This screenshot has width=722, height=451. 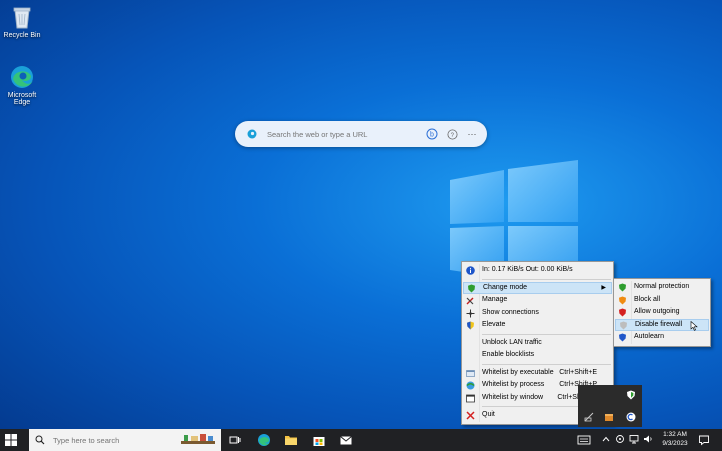 I want to click on windows-start-icon, so click(x=11, y=440).